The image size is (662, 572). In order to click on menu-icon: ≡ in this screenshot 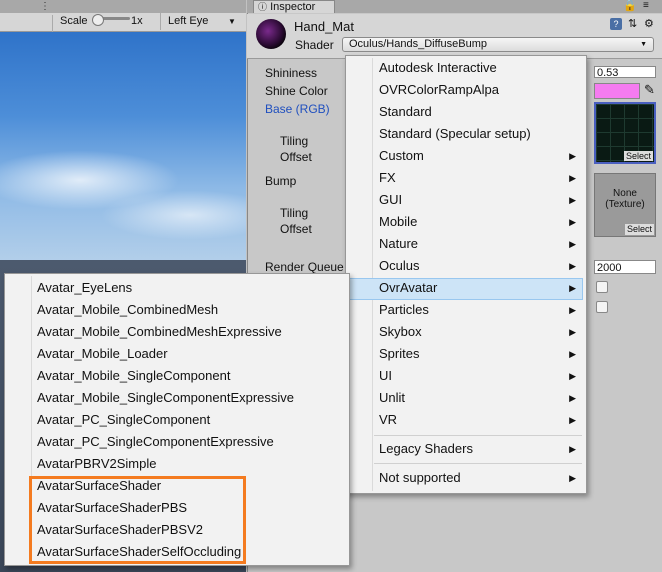, I will do `click(646, 5)`.